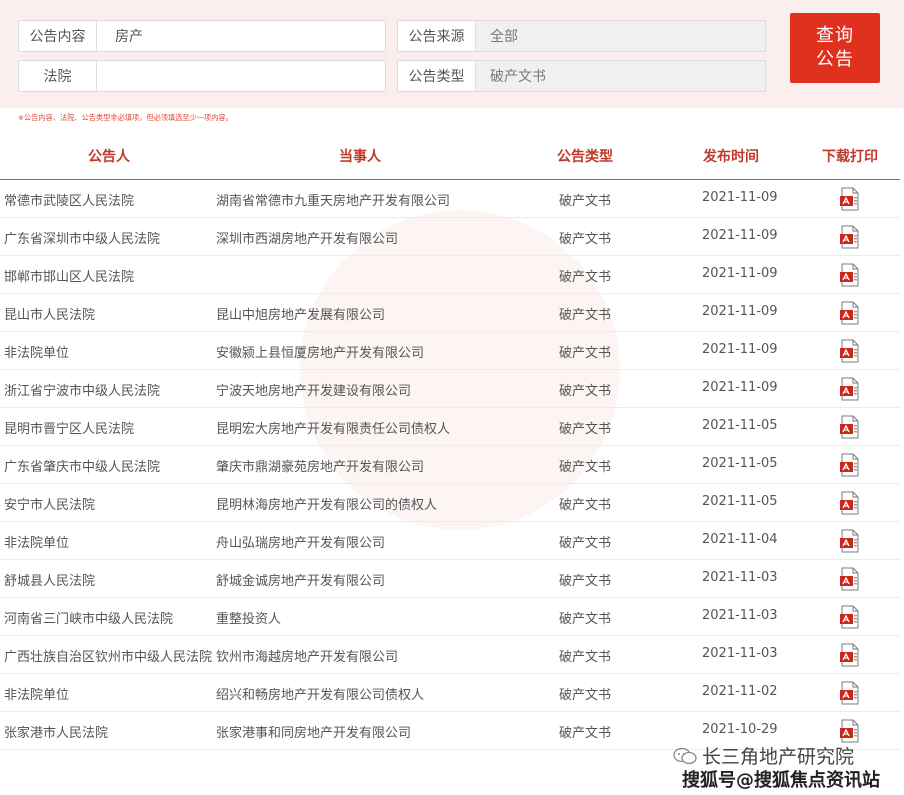 The image size is (904, 795). What do you see at coordinates (731, 157) in the screenshot?
I see `header-date: 发布时间` at bounding box center [731, 157].